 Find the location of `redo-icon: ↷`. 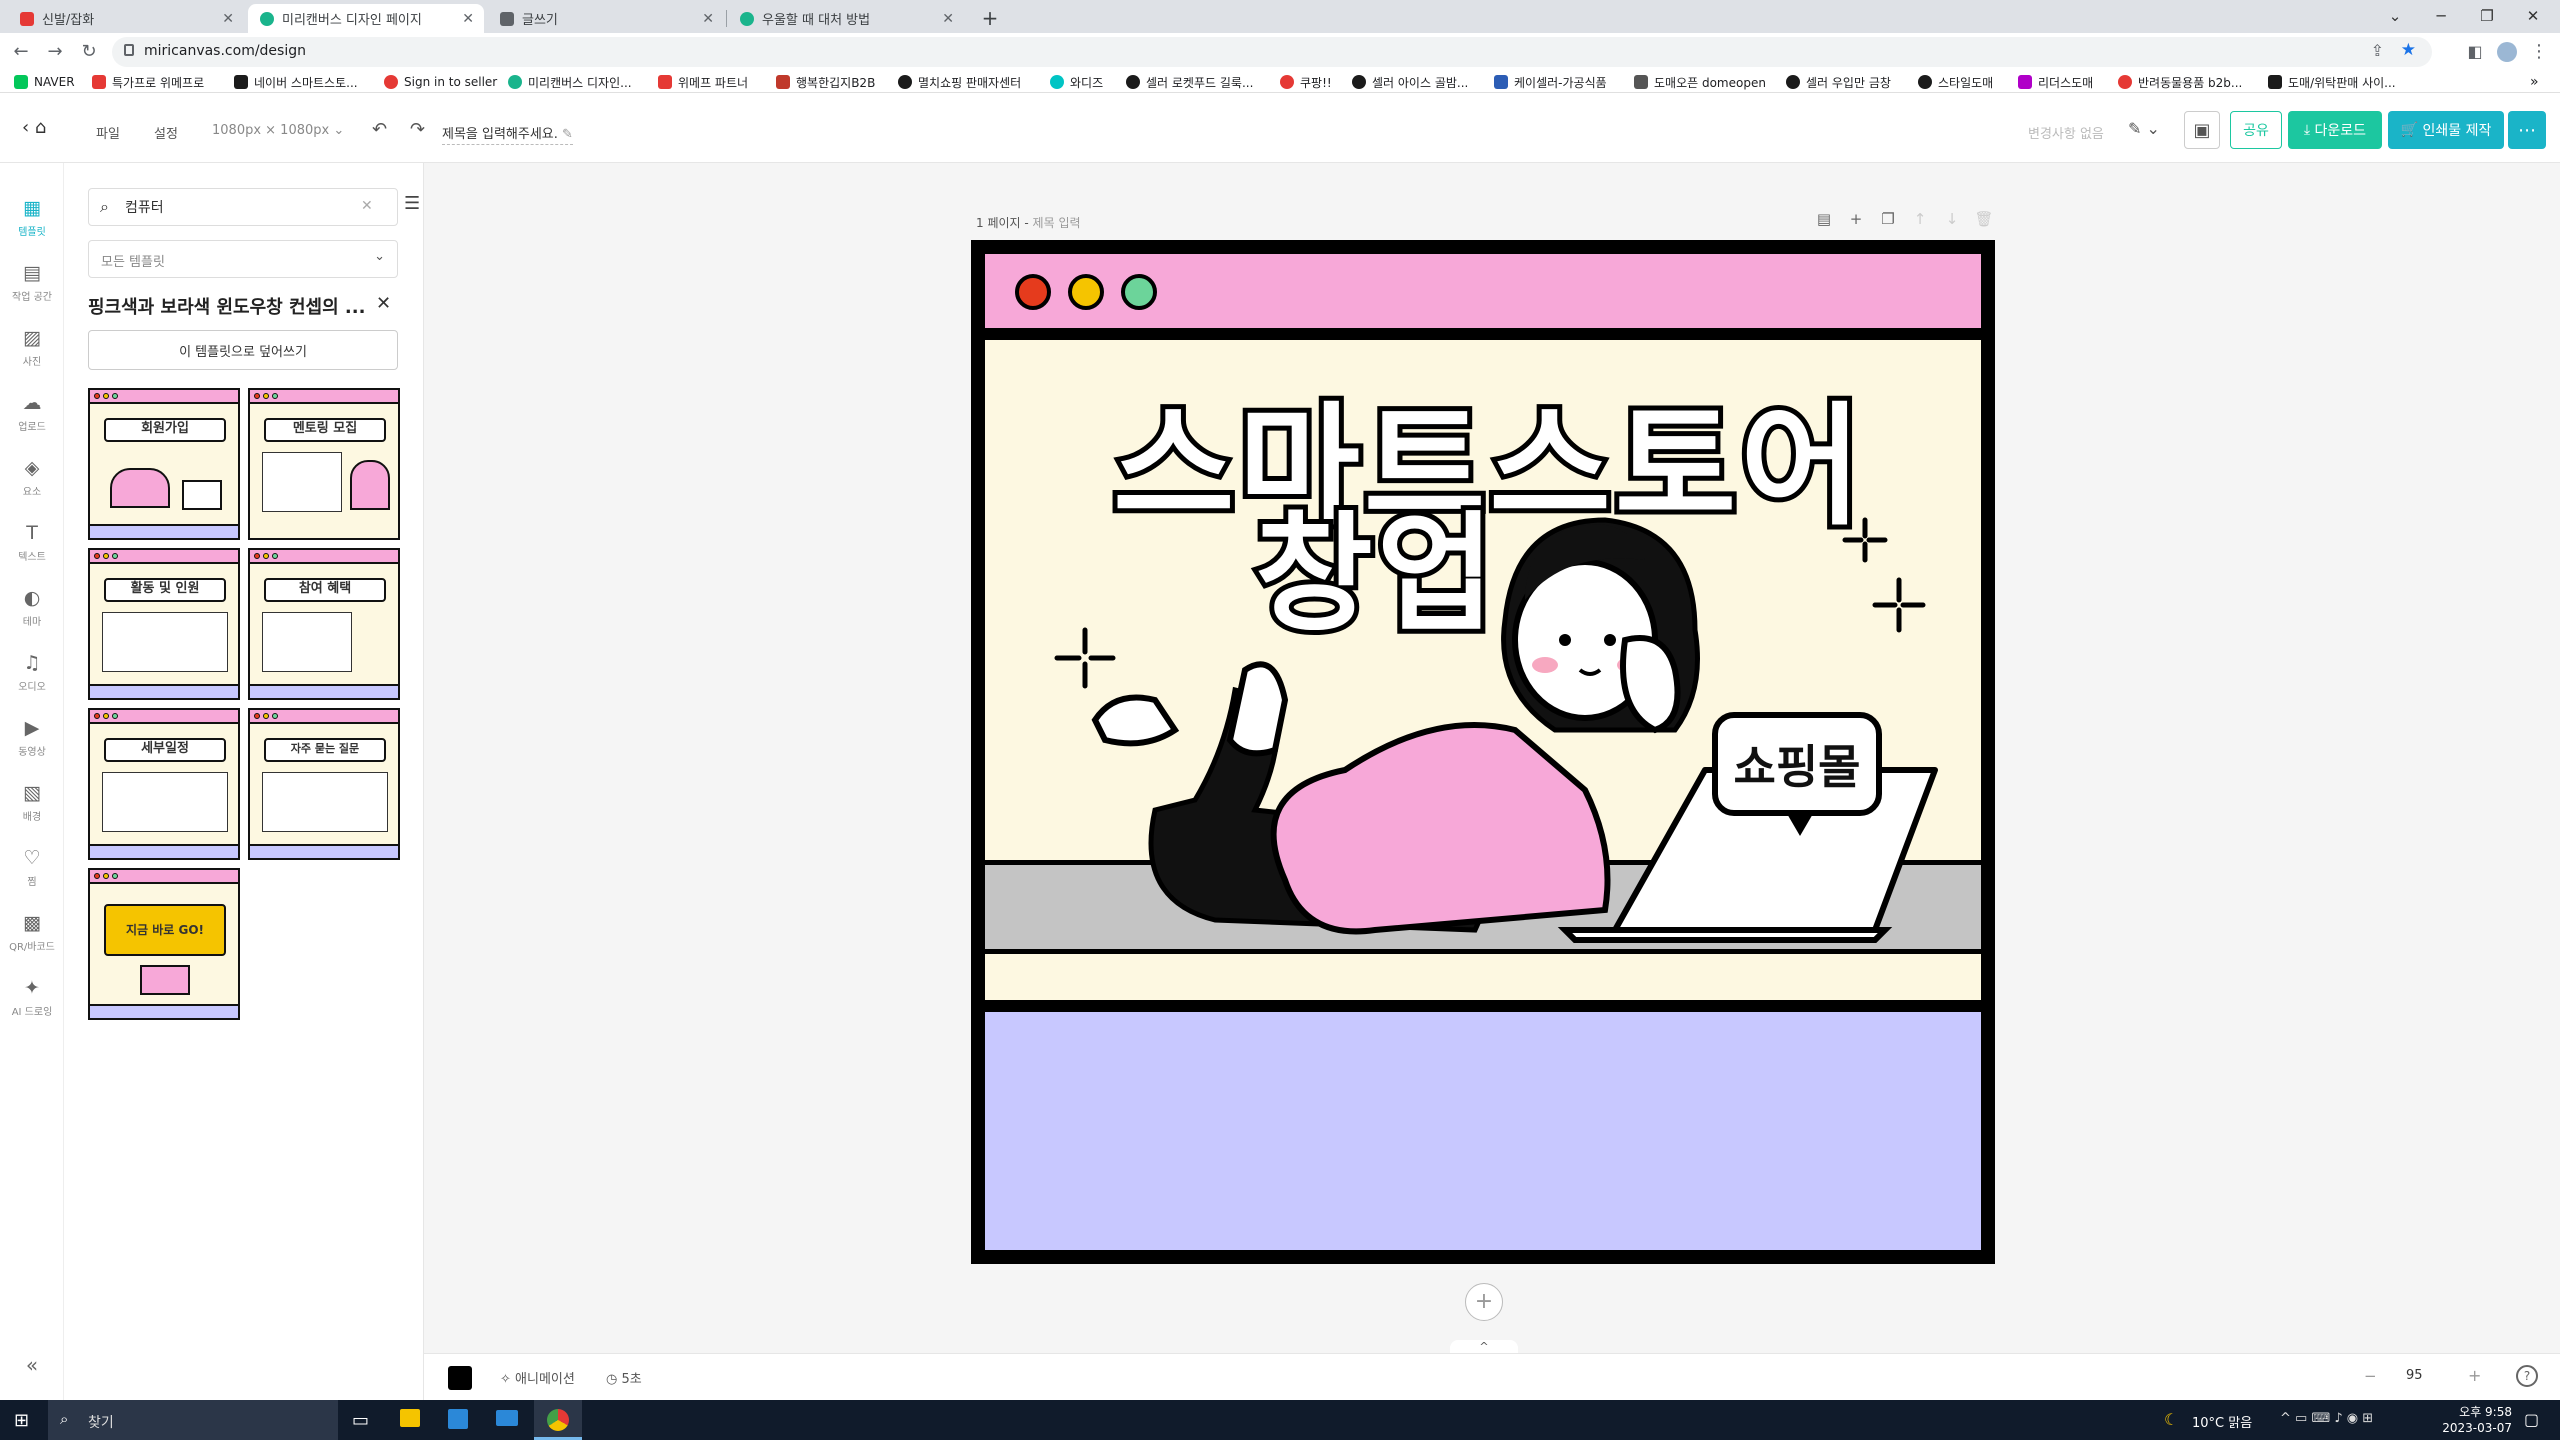

redo-icon: ↷ is located at coordinates (417, 129).